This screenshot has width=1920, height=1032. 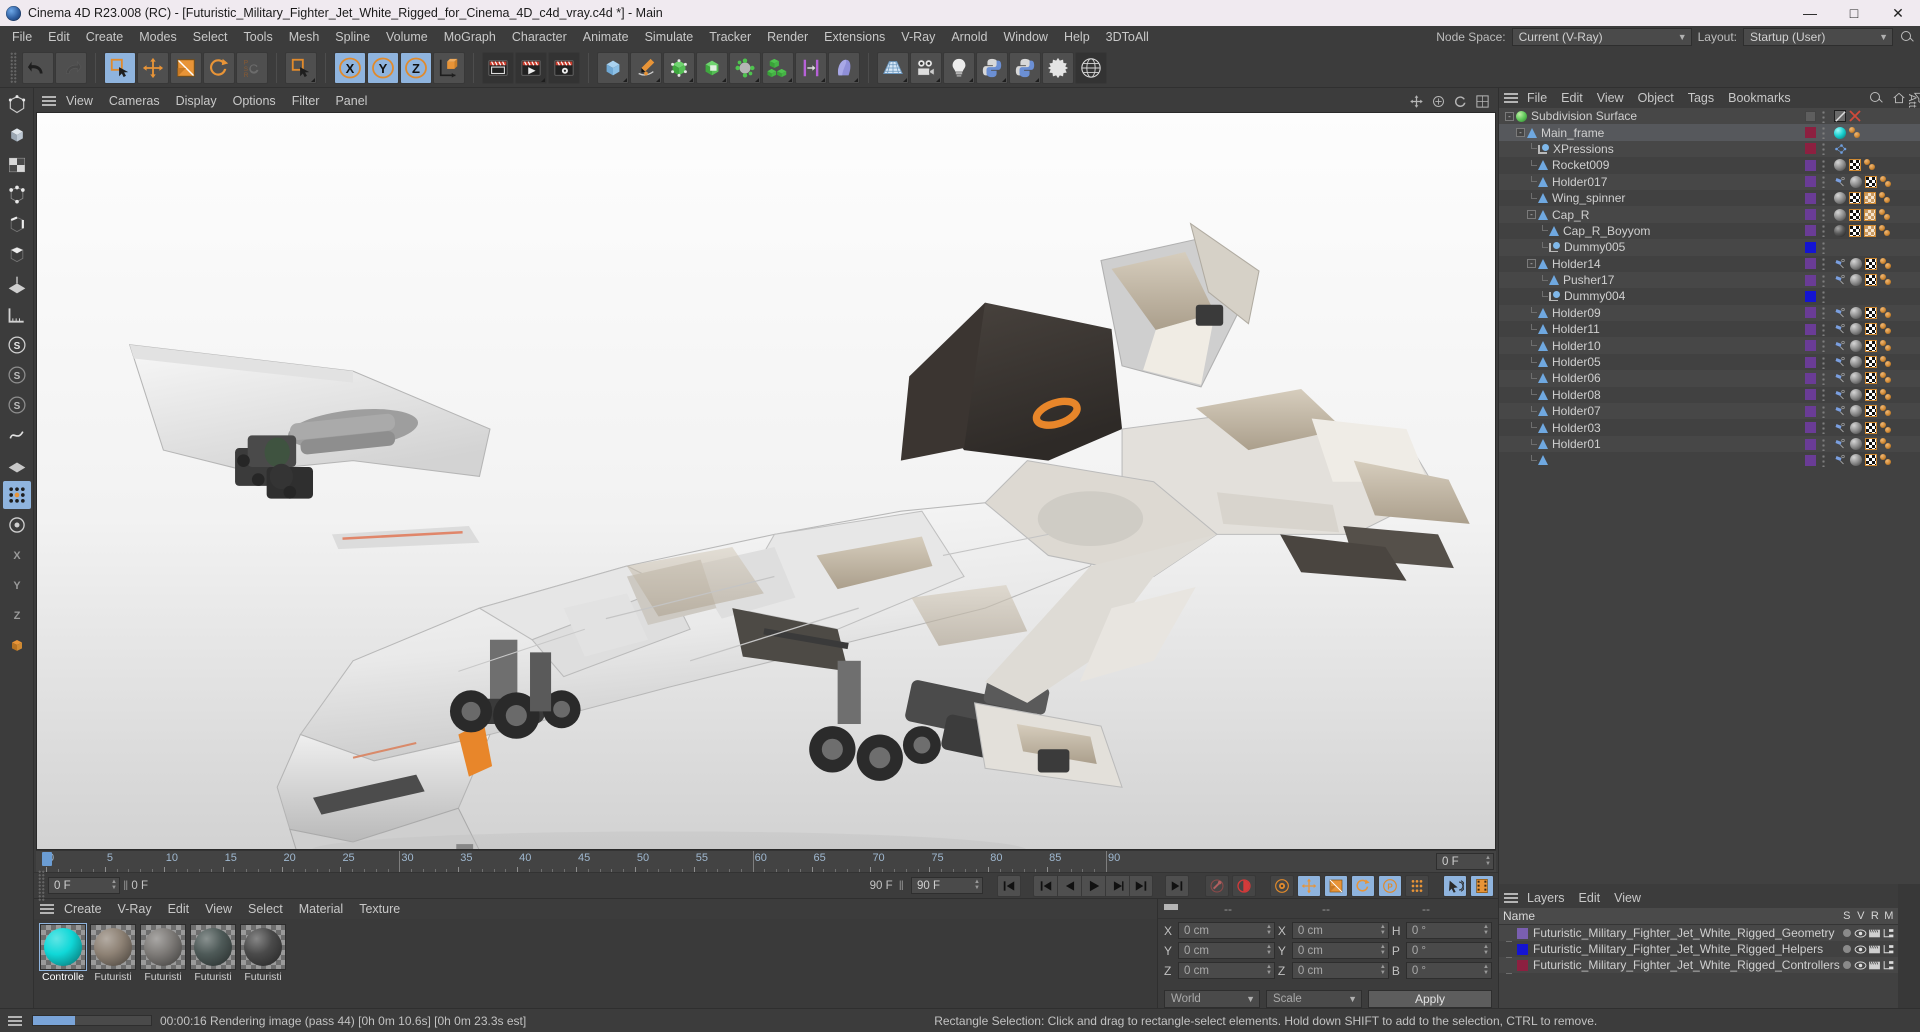 I want to click on python-generator-button, so click(x=1025, y=67).